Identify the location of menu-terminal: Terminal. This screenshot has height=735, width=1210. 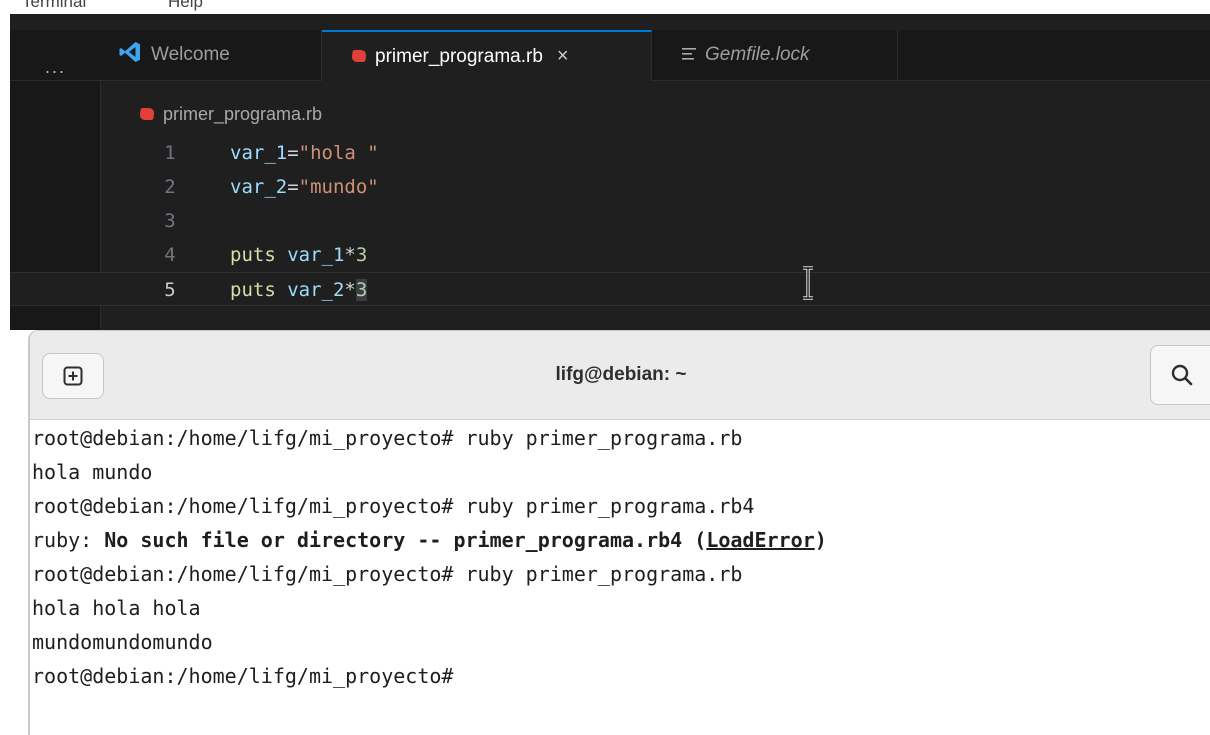
(54, 6).